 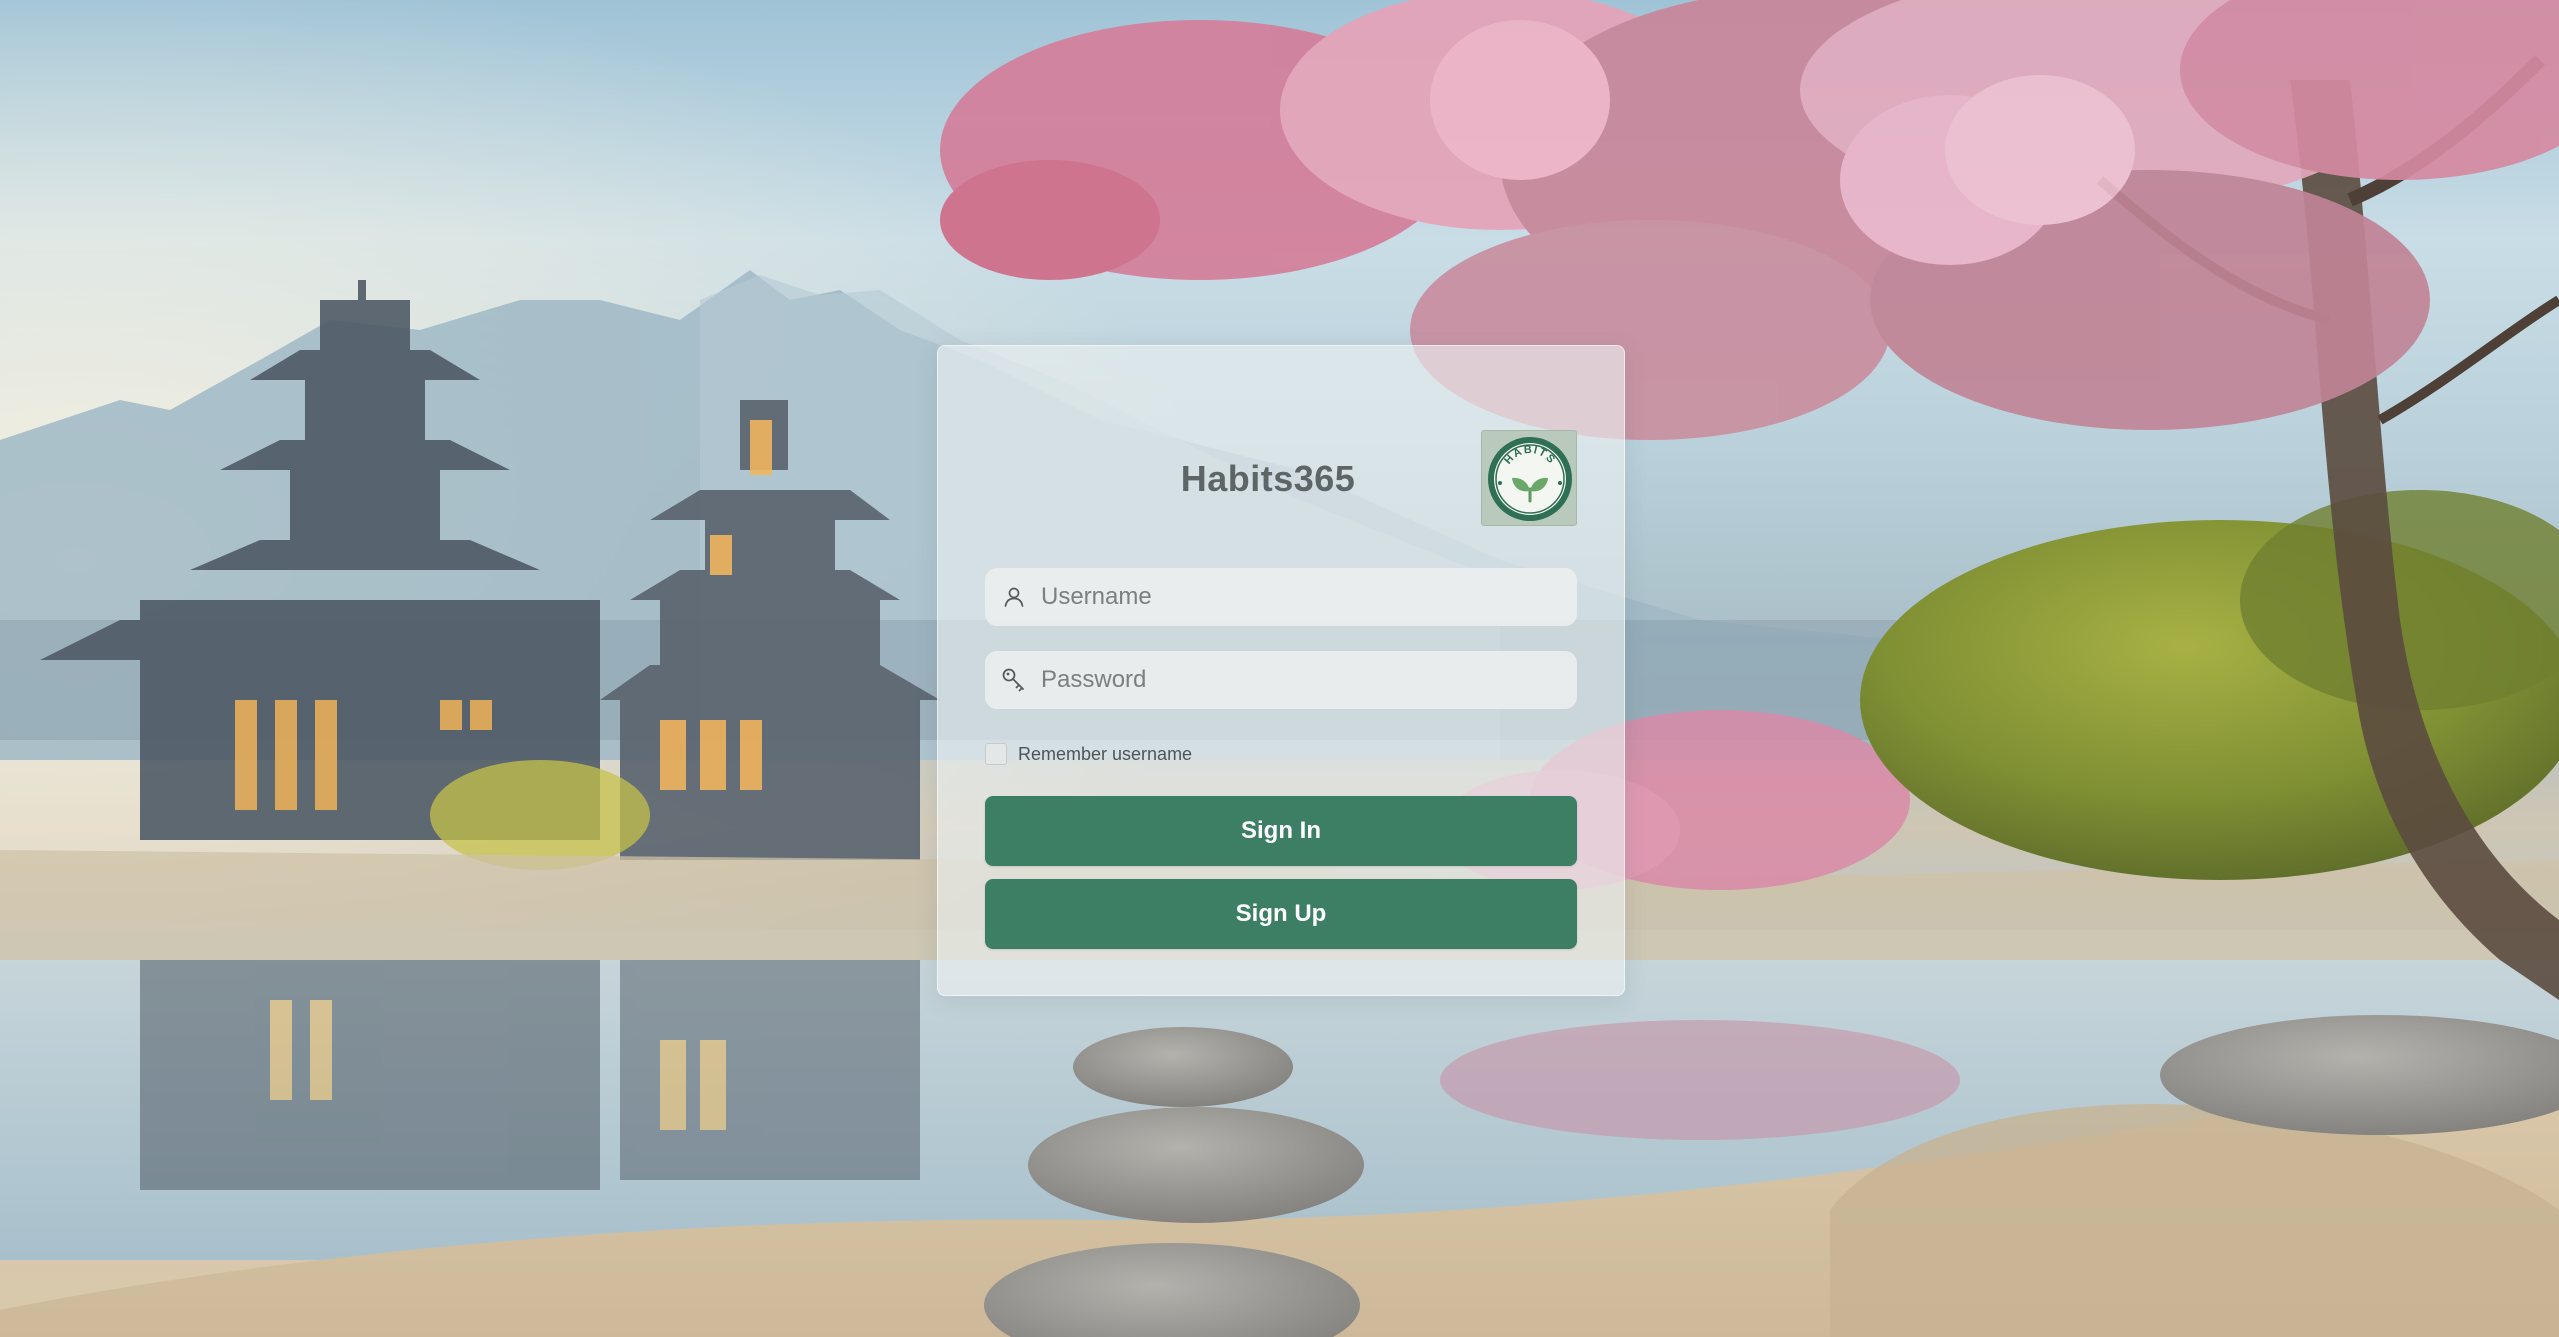 I want to click on password-input, so click(x=1301, y=680).